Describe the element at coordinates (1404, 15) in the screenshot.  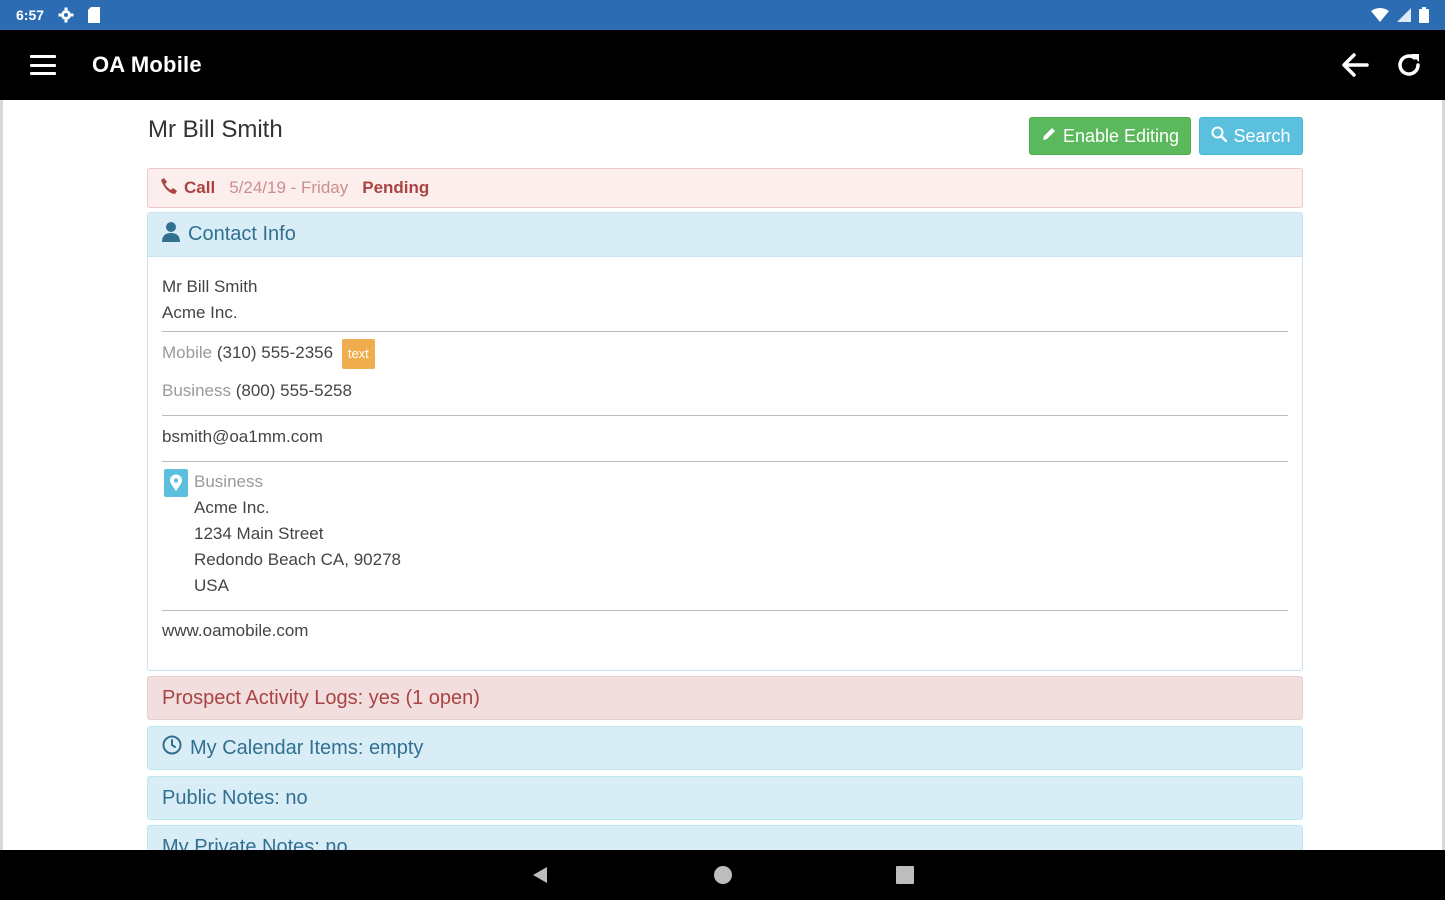
I see `signal-icon` at that location.